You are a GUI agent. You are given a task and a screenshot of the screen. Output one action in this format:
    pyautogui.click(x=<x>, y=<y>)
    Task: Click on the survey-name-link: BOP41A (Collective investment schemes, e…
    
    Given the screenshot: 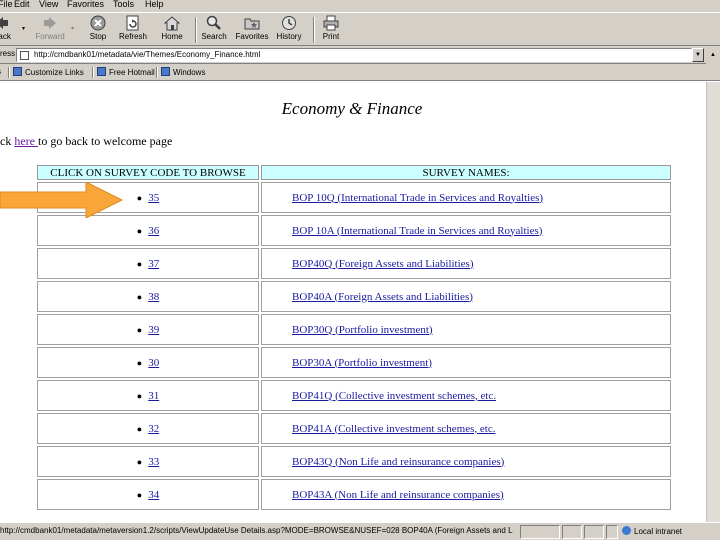 What is the action you would take?
    pyautogui.click(x=393, y=429)
    